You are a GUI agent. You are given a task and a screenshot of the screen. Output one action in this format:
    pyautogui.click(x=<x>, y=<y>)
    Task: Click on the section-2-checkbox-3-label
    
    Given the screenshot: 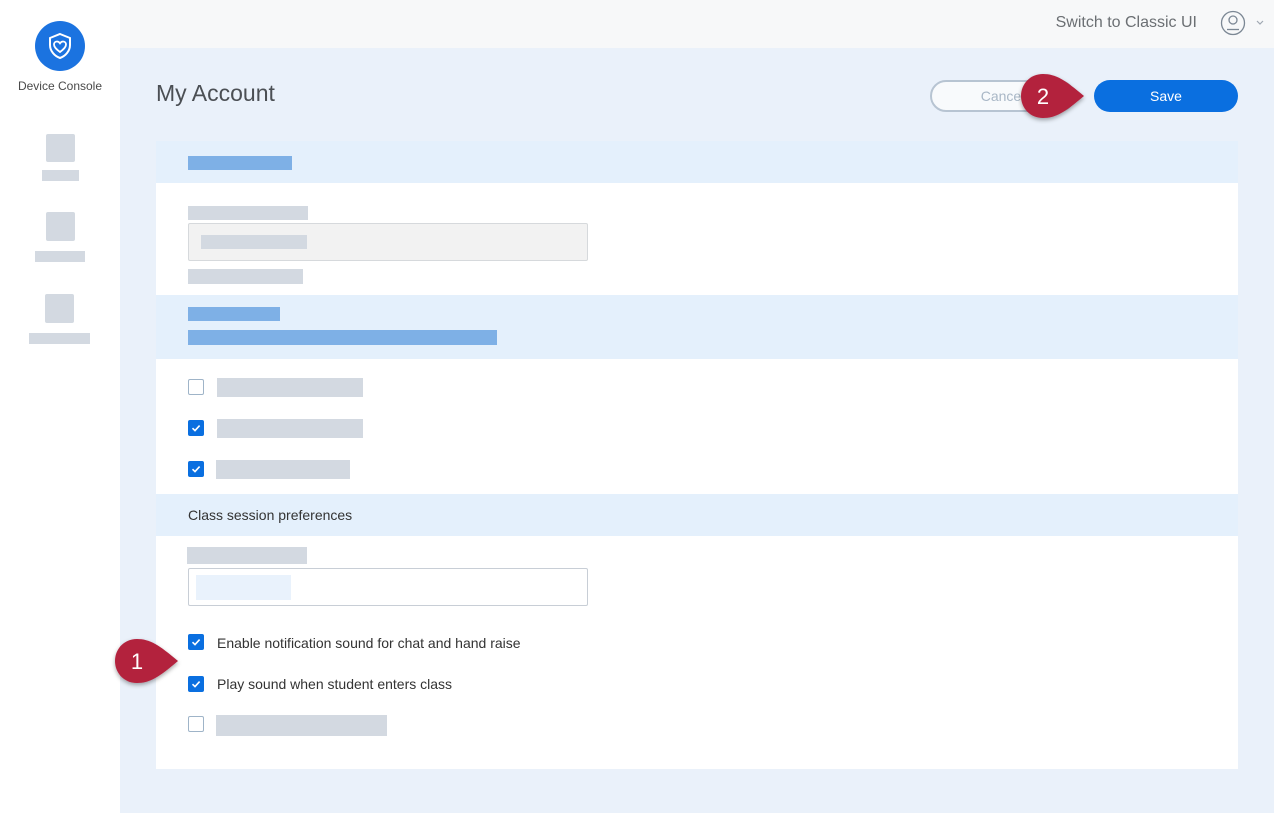 What is the action you would take?
    pyautogui.click(x=283, y=469)
    